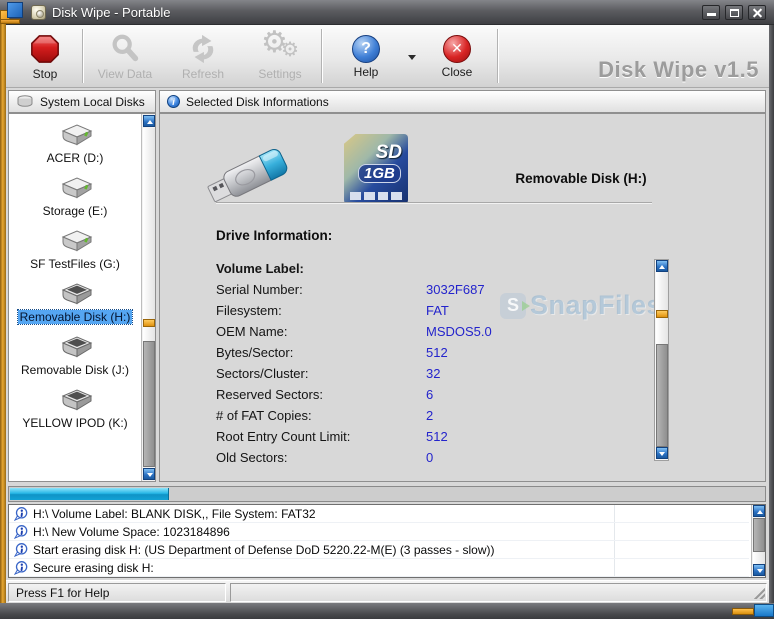 This screenshot has height=619, width=774. Describe the element at coordinates (387, 494) in the screenshot. I see `wipe-progress-bar` at that location.